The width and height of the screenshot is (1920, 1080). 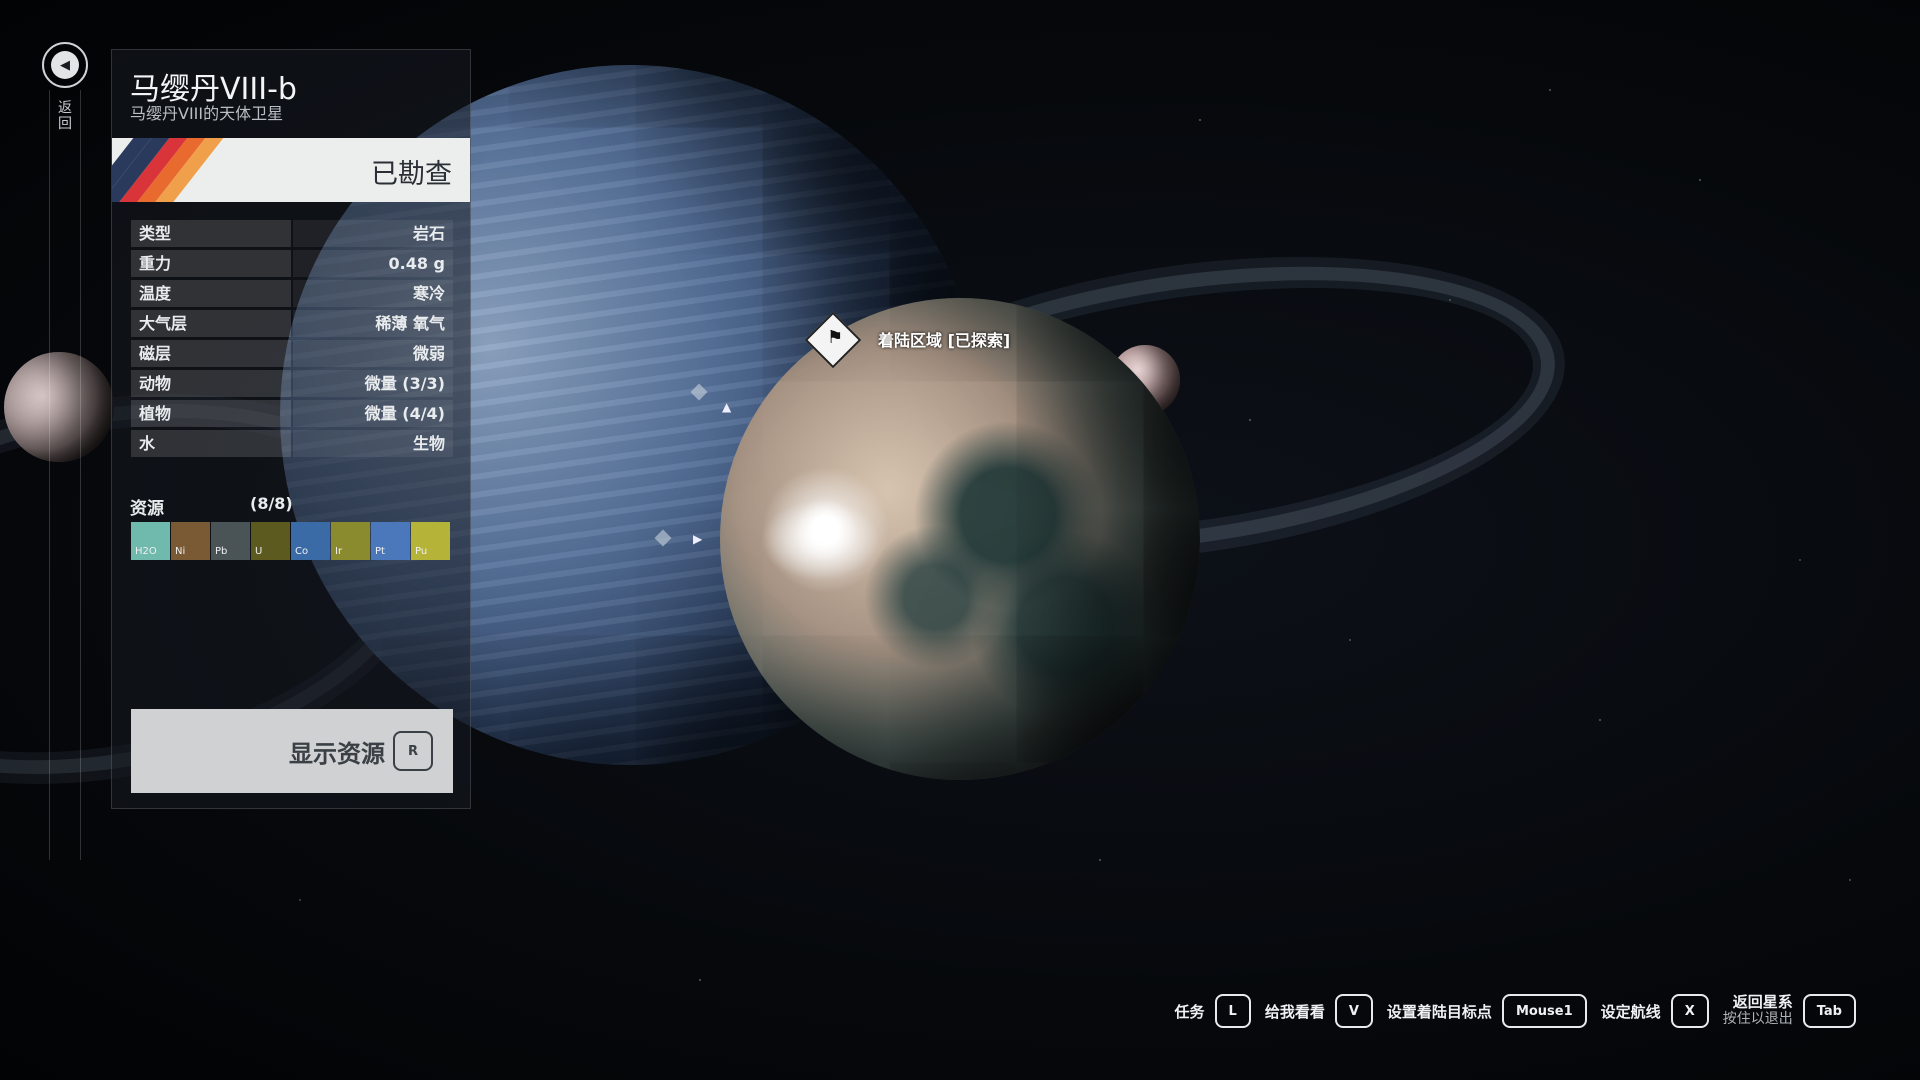 I want to click on hint-label: 给我看看, so click(x=1294, y=1011).